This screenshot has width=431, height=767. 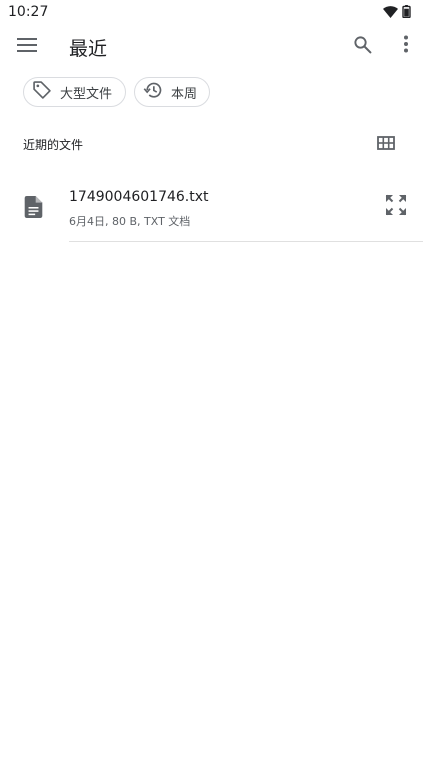 I want to click on preview-expand-button, so click(x=396, y=207).